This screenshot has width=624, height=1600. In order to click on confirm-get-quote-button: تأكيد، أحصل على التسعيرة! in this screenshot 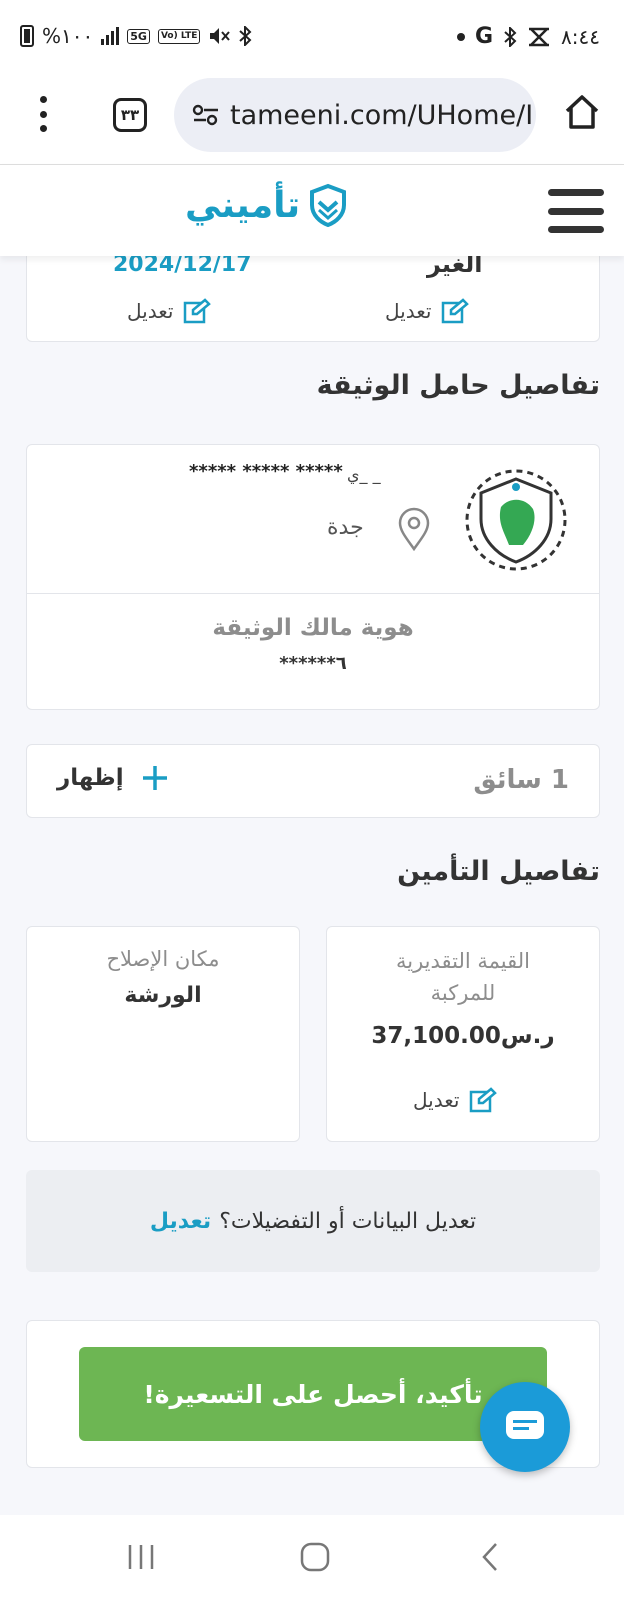, I will do `click(313, 1394)`.